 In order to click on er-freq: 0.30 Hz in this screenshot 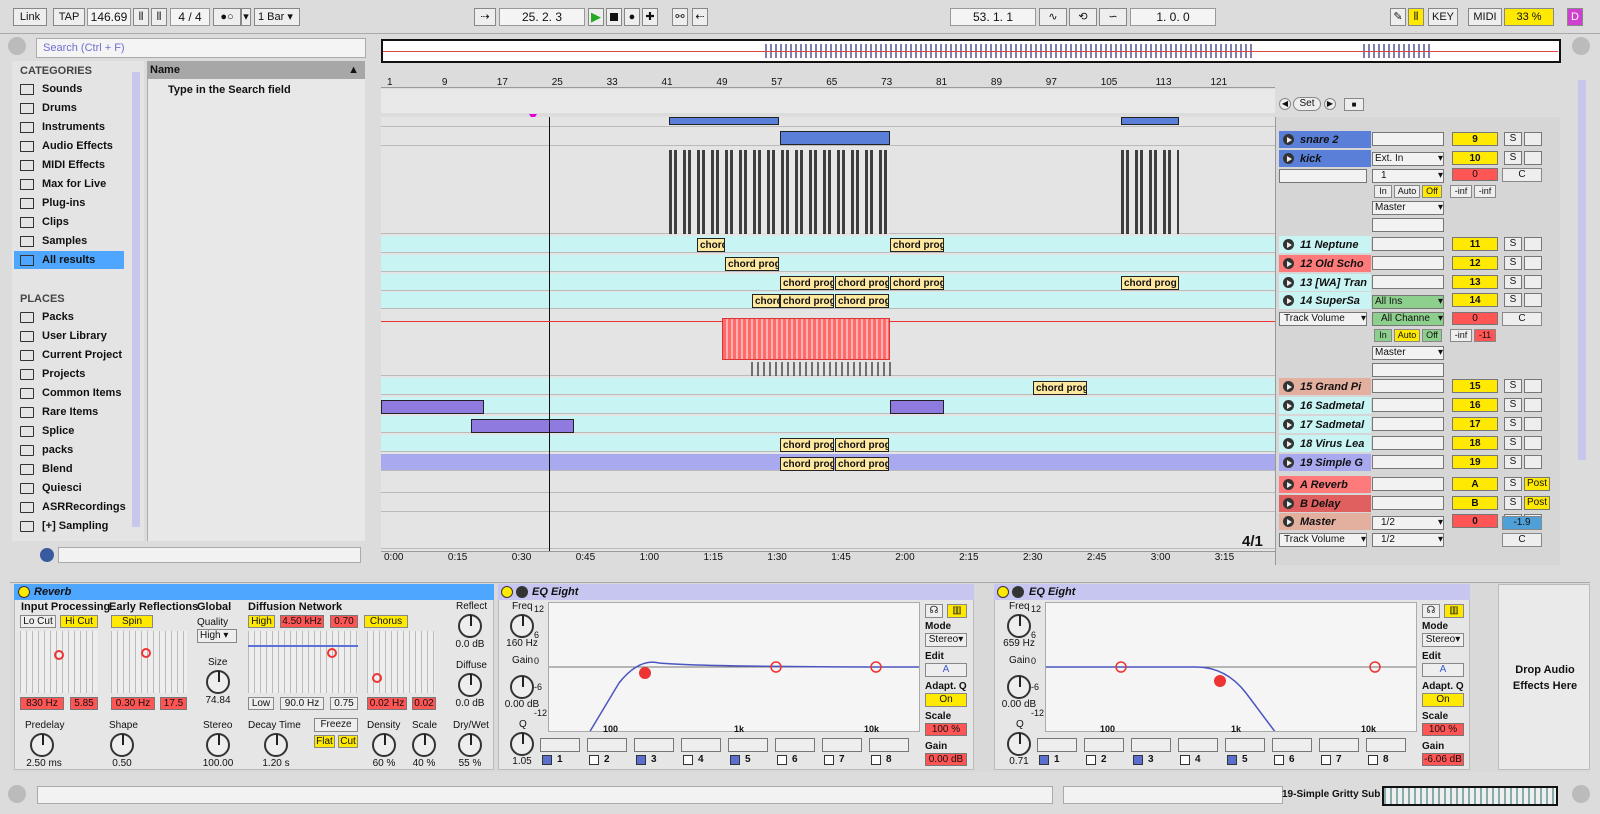, I will do `click(133, 703)`.